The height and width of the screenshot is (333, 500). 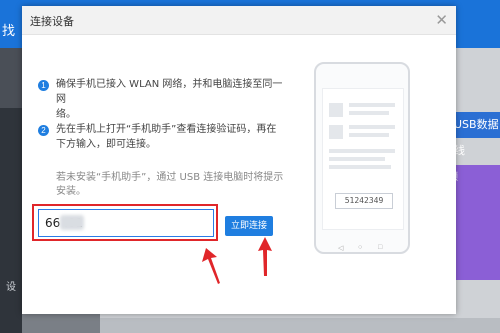 I want to click on phone-recent-icon: □, so click(x=380, y=247).